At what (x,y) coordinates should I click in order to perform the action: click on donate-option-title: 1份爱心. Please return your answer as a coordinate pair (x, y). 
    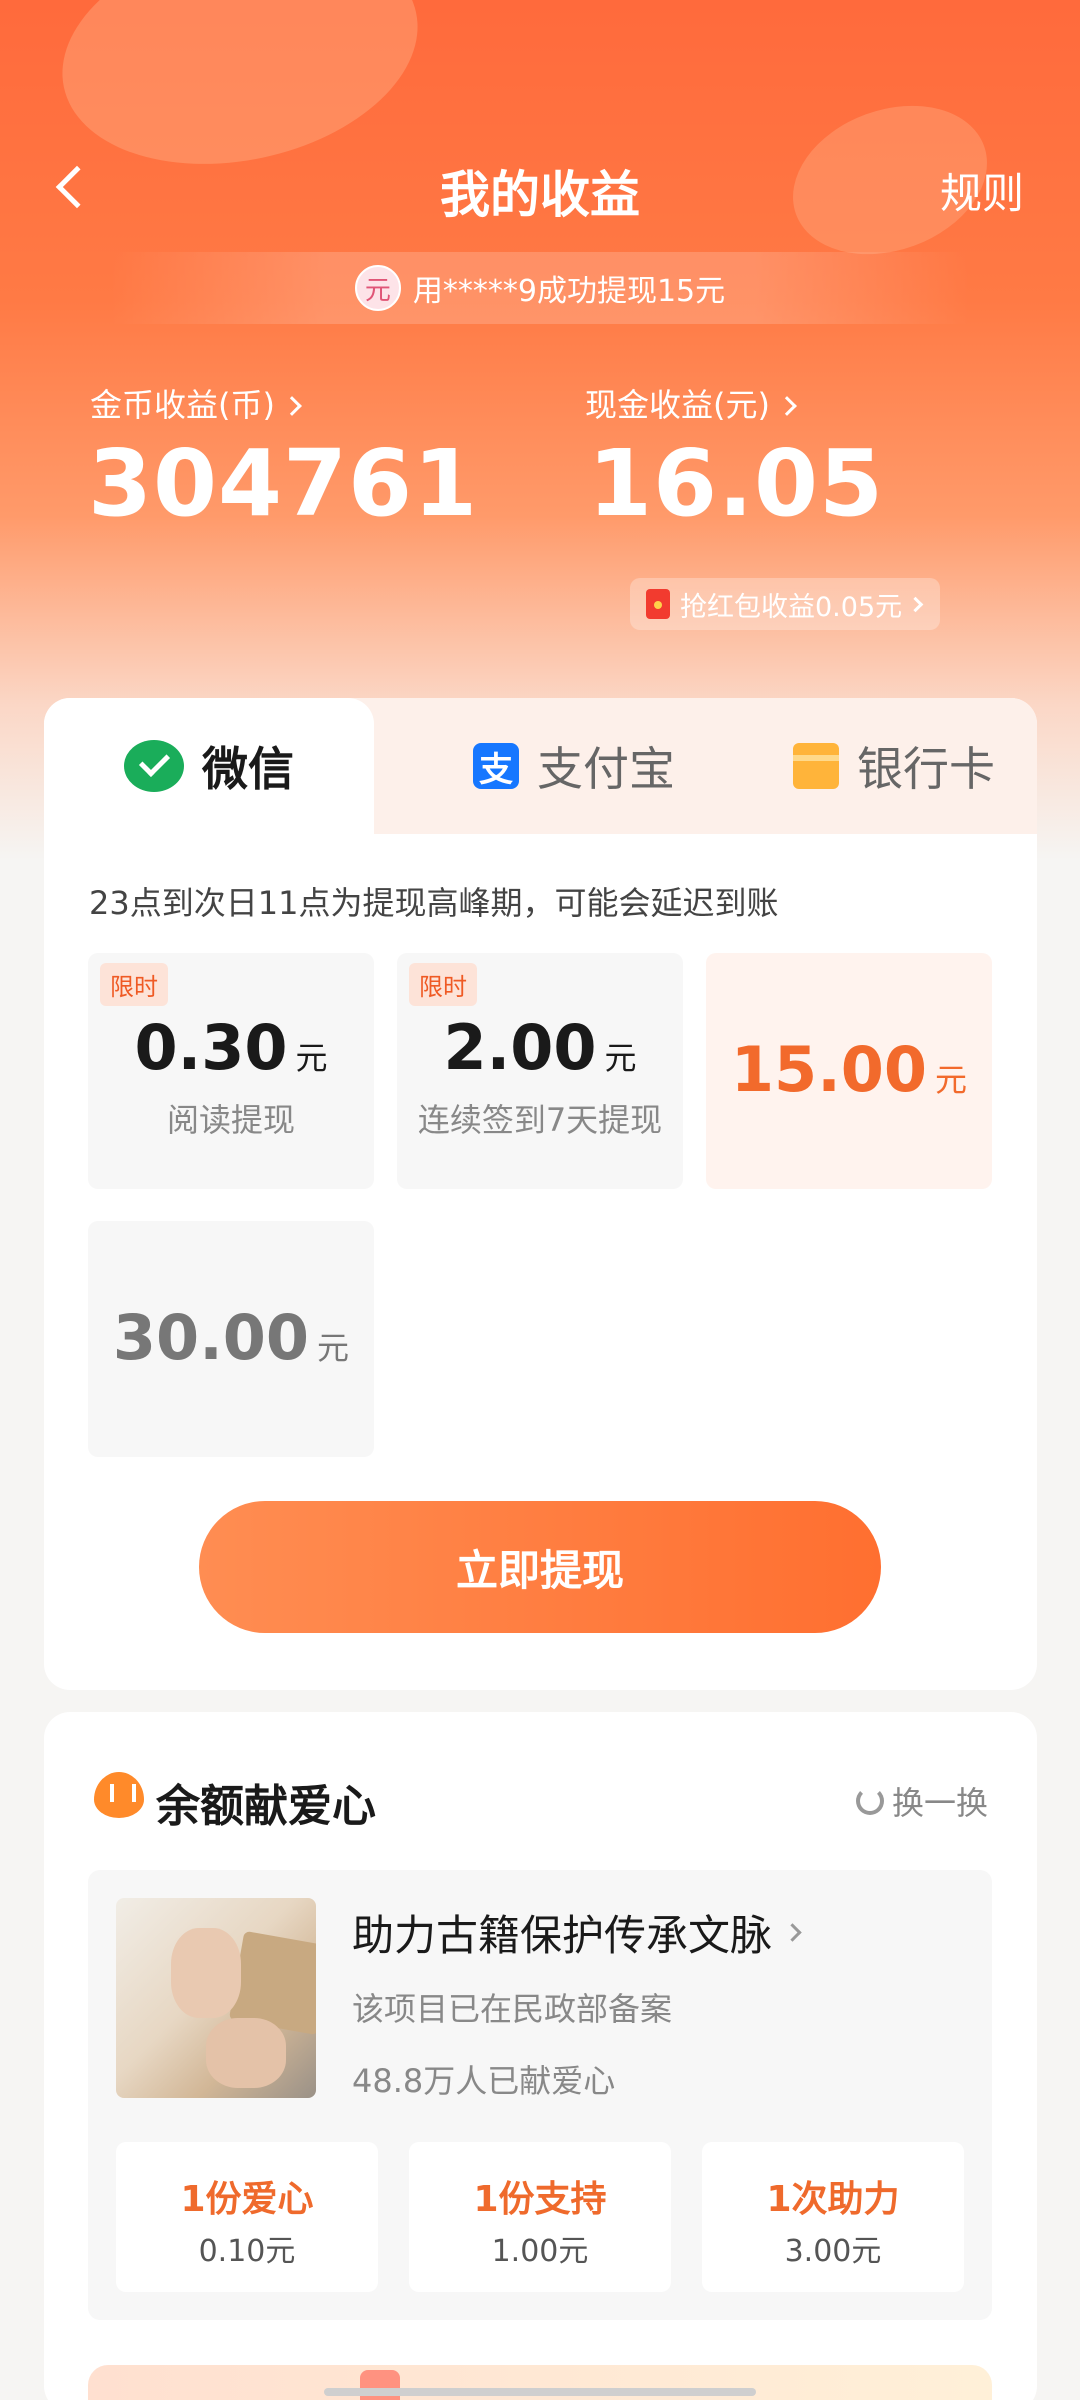
    Looking at the image, I should click on (247, 2199).